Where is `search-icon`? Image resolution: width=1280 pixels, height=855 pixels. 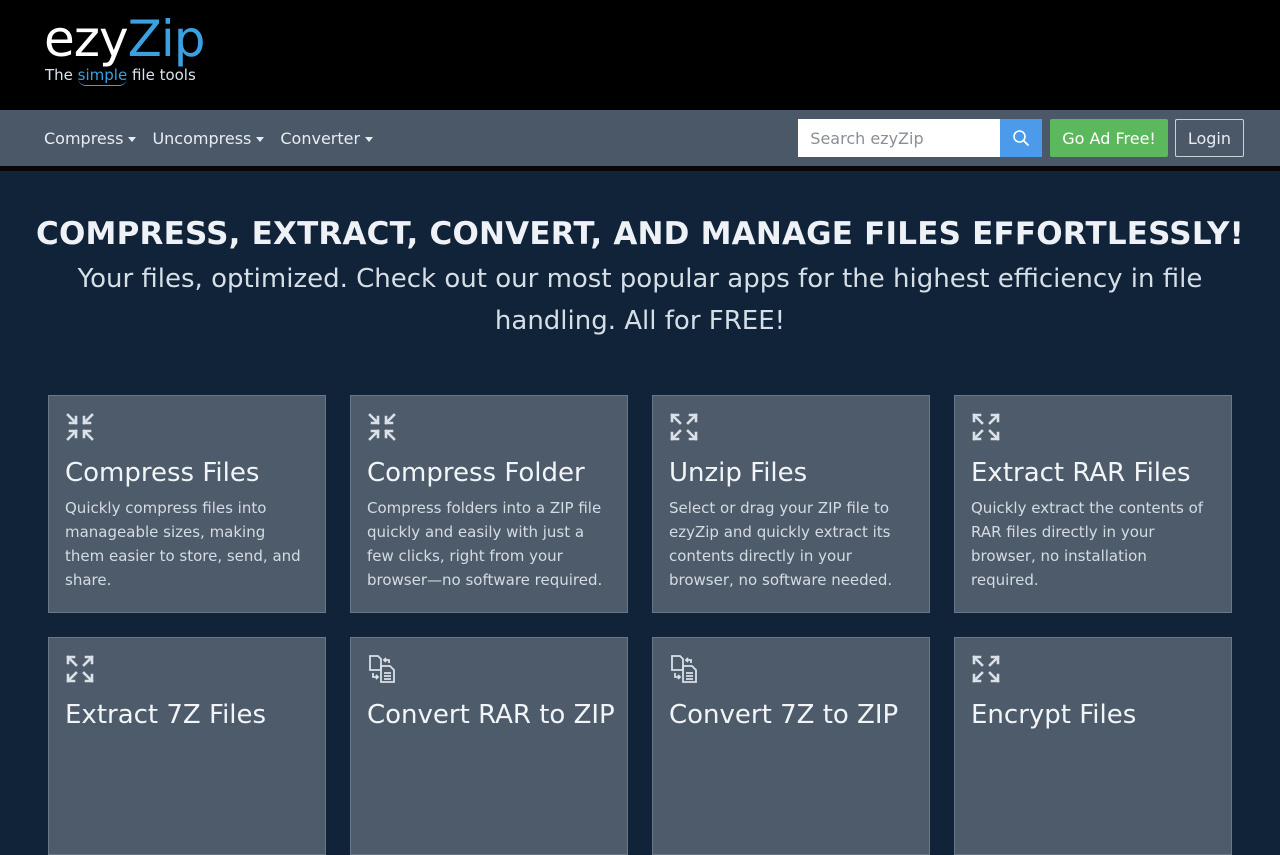 search-icon is located at coordinates (1021, 138).